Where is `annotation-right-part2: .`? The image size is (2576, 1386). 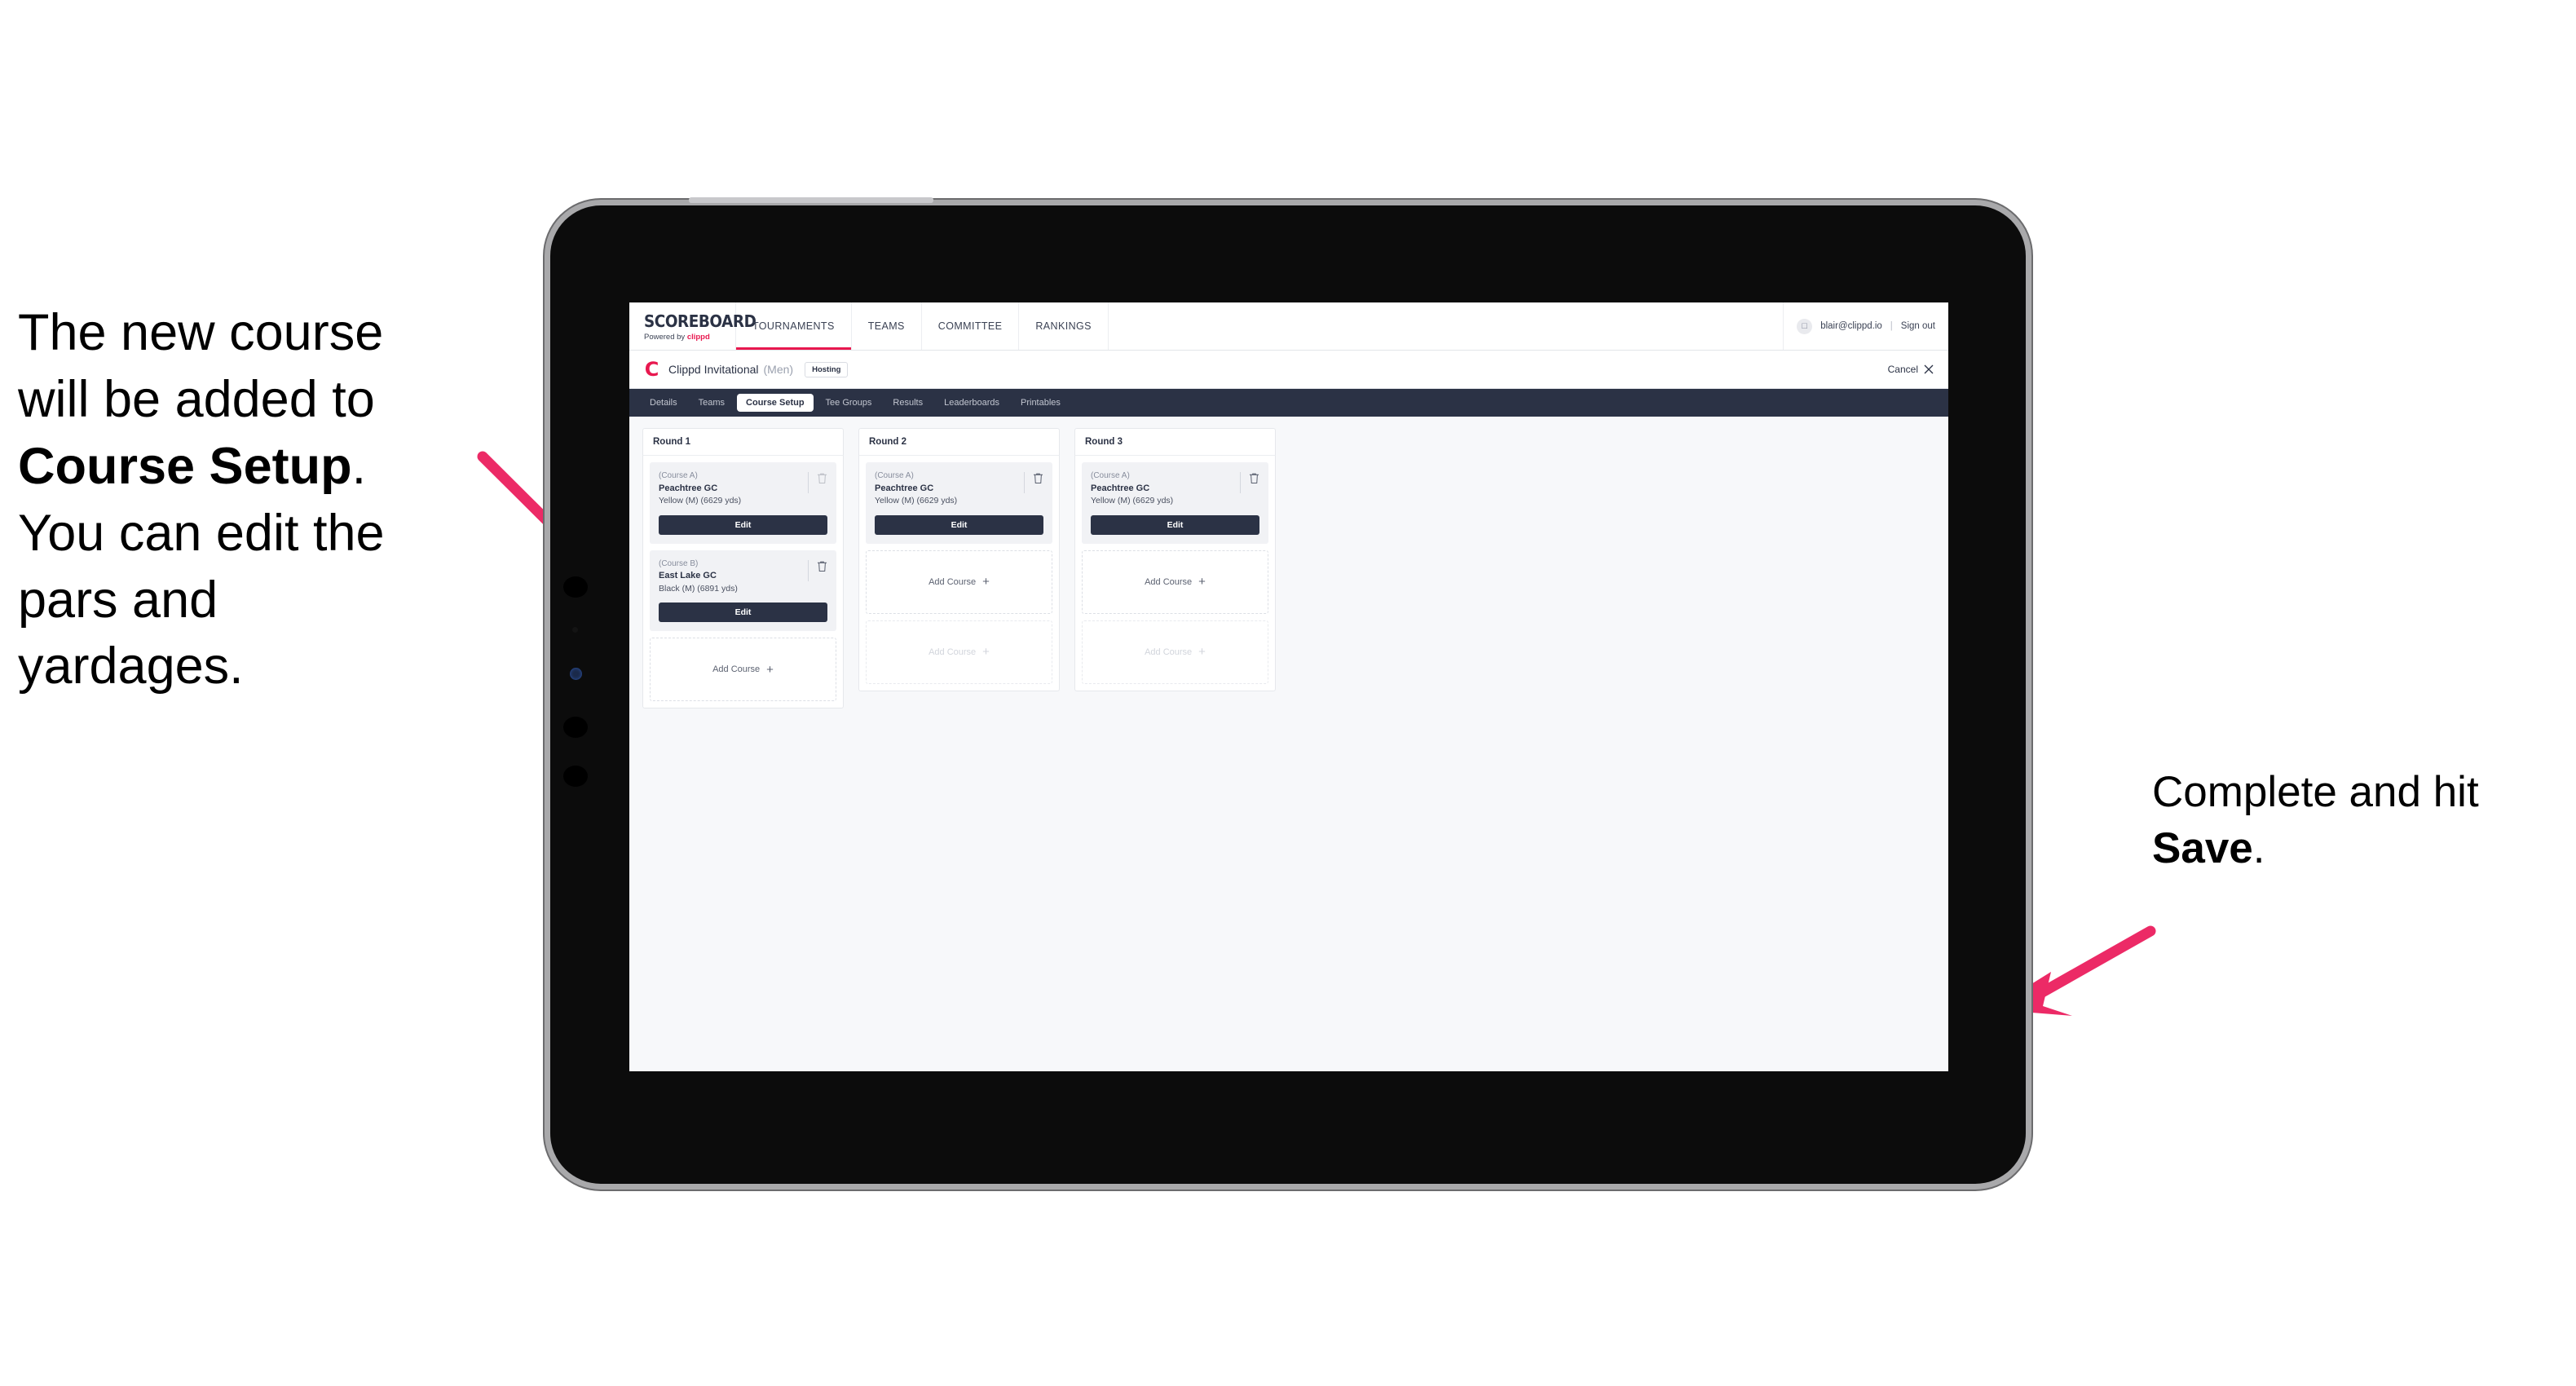
annotation-right-part2: . is located at coordinates (2258, 847).